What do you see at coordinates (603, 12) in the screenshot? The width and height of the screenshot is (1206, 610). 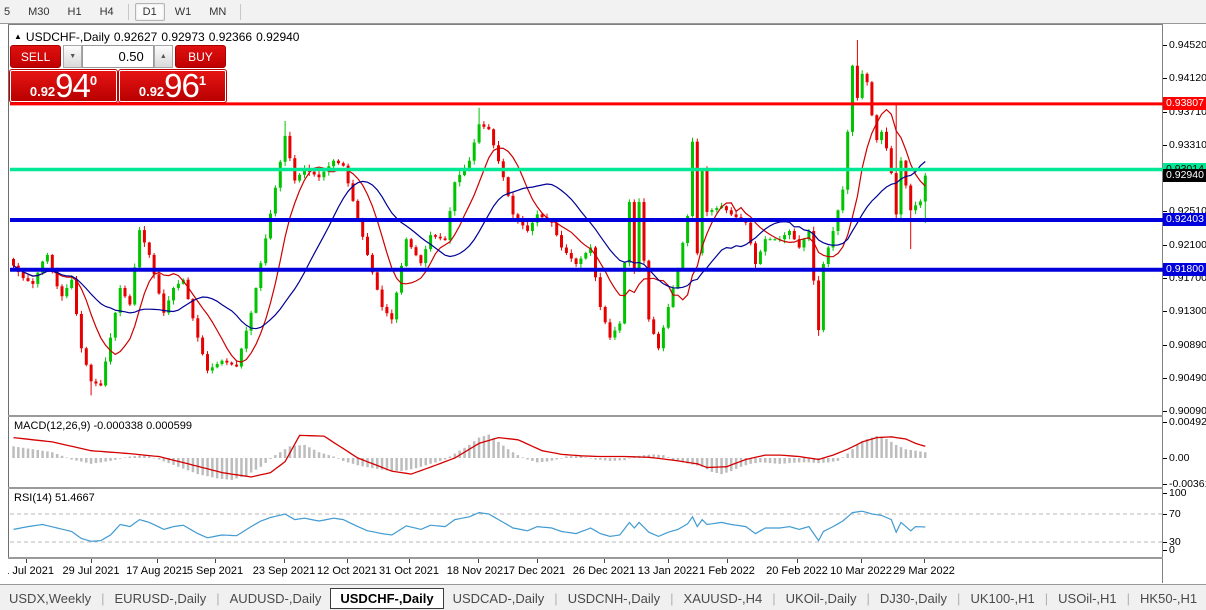 I see `timeframe-toolbar: 5 M30 H1 H4 D1 W1 MN` at bounding box center [603, 12].